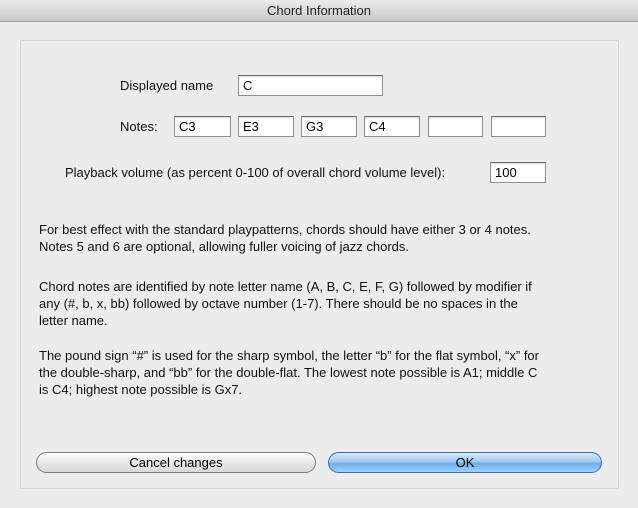  I want to click on window-title-bar: Chord Information, so click(319, 11).